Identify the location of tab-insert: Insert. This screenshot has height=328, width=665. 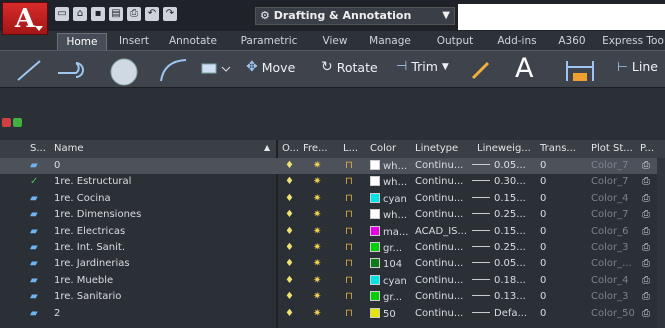
(134, 41).